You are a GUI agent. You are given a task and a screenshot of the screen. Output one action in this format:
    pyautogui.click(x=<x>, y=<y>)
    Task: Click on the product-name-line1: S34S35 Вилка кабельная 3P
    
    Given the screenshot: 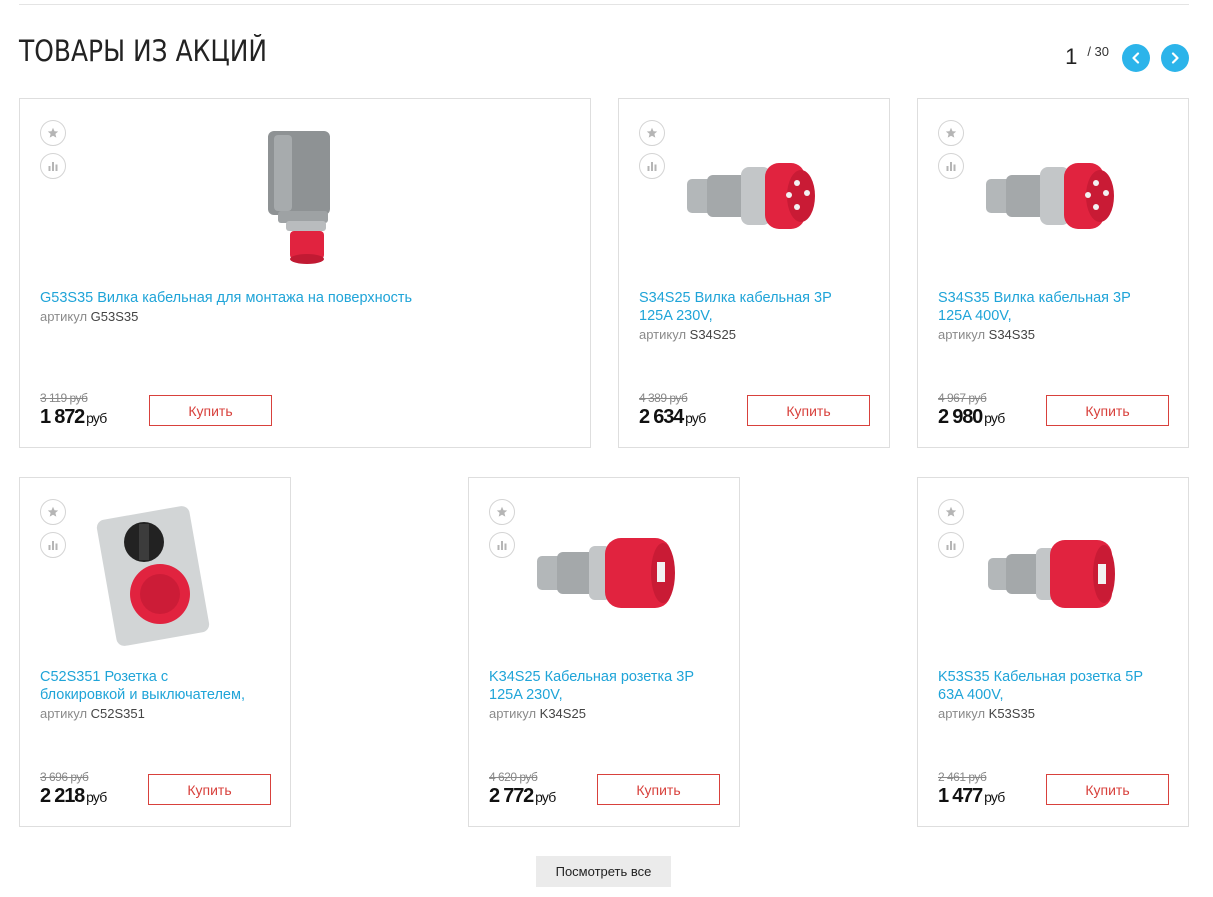 What is the action you would take?
    pyautogui.click(x=1034, y=298)
    